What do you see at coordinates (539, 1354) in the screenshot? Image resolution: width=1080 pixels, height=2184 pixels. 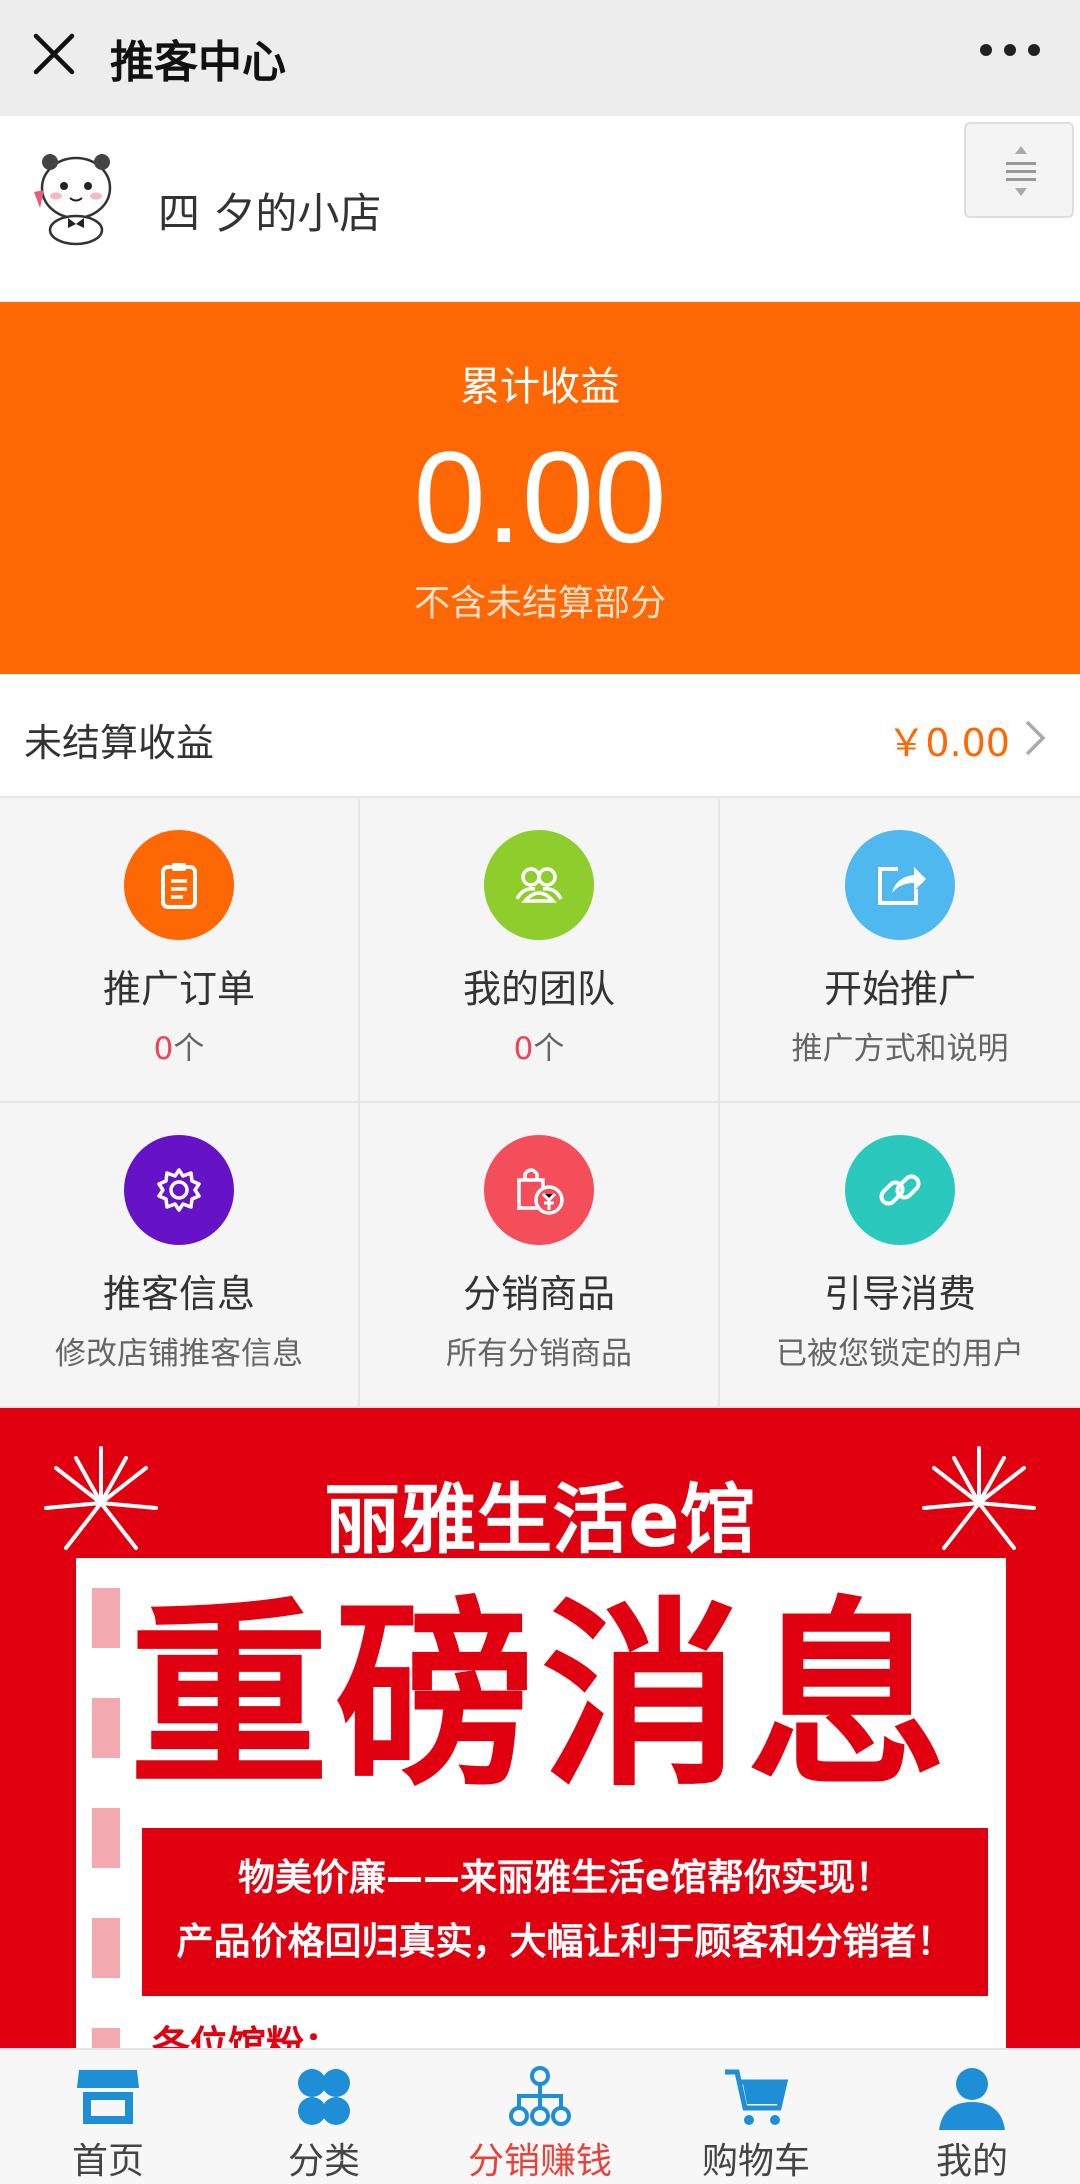 I see `grid-item-subtitle: 所有分销商品` at bounding box center [539, 1354].